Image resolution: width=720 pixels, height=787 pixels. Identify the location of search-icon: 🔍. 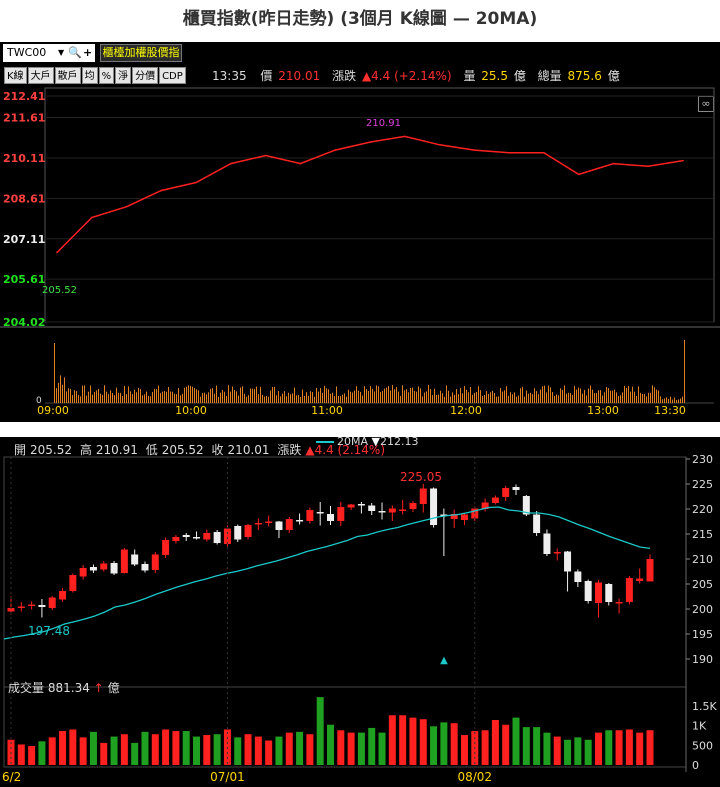
(75, 53).